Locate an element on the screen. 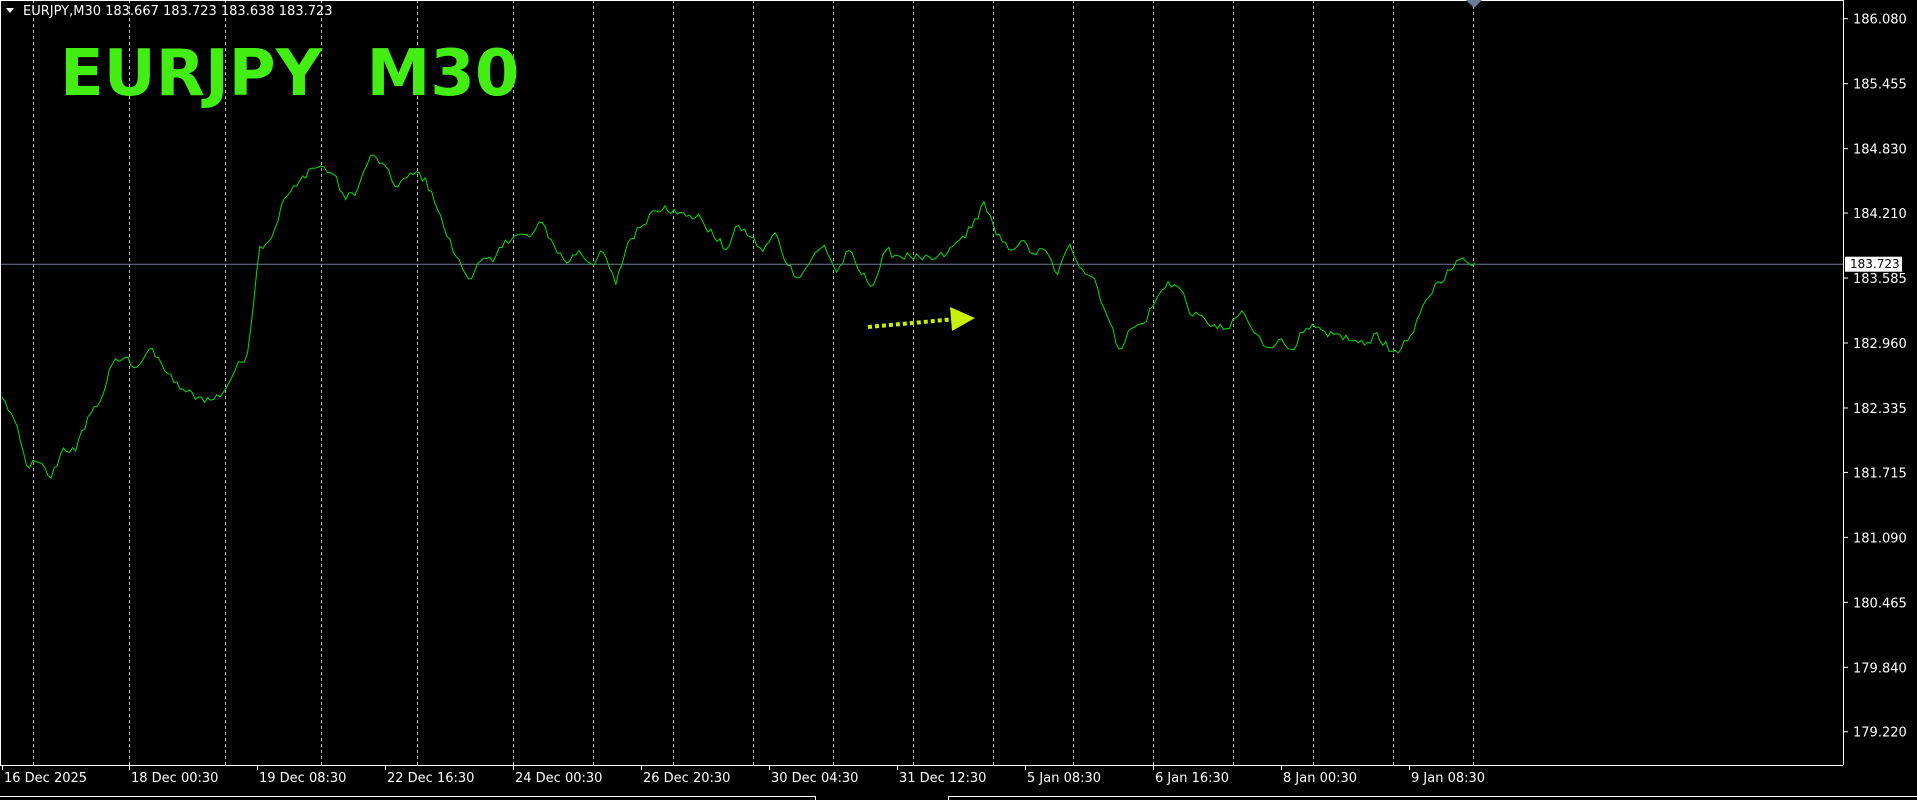 Image resolution: width=1917 pixels, height=800 pixels. time-axis-label: 8 Jan 00:30 is located at coordinates (1320, 778).